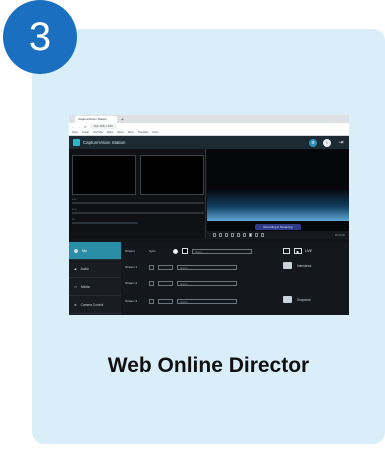  Describe the element at coordinates (76, 286) in the screenshot. I see `media-icon: ▭` at that location.